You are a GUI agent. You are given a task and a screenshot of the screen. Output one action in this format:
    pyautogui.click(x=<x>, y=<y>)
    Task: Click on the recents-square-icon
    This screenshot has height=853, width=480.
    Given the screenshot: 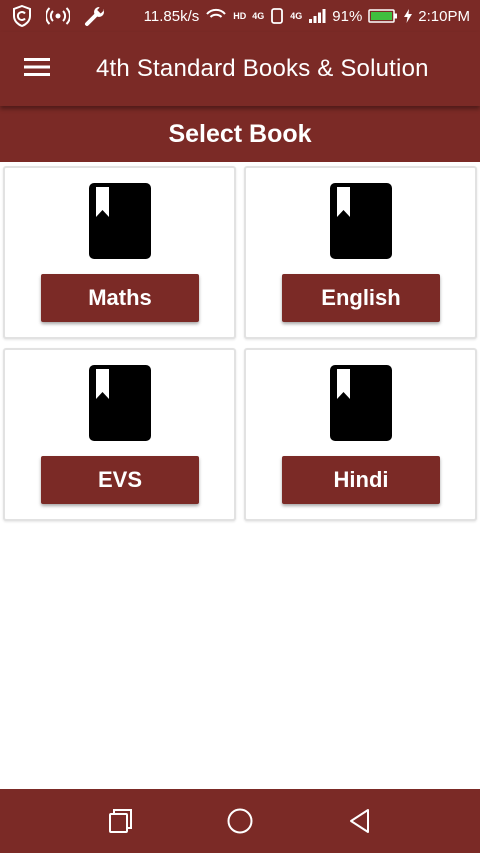 What is the action you would take?
    pyautogui.click(x=120, y=821)
    